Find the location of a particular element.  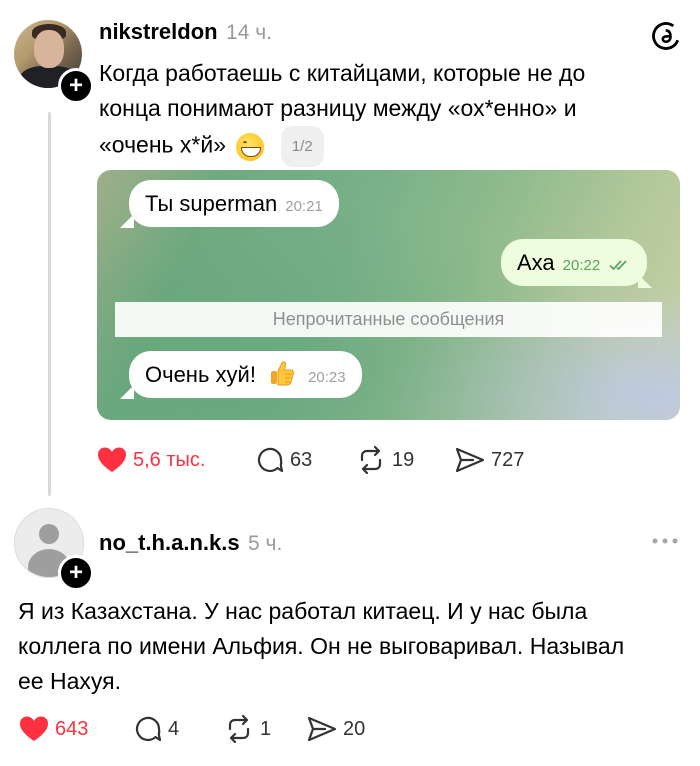

thumbs-up-emoji-icon is located at coordinates (283, 373).